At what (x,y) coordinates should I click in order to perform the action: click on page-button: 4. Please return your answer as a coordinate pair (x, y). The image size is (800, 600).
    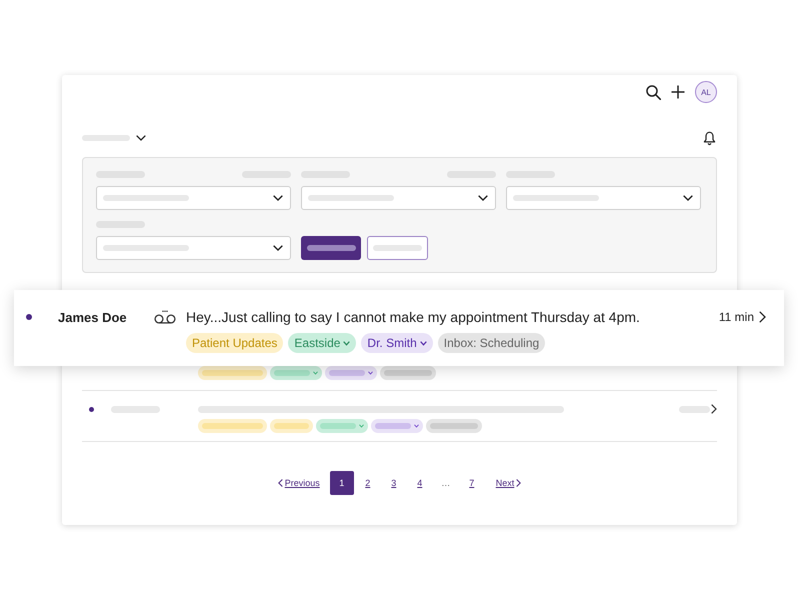
    Looking at the image, I should click on (420, 483).